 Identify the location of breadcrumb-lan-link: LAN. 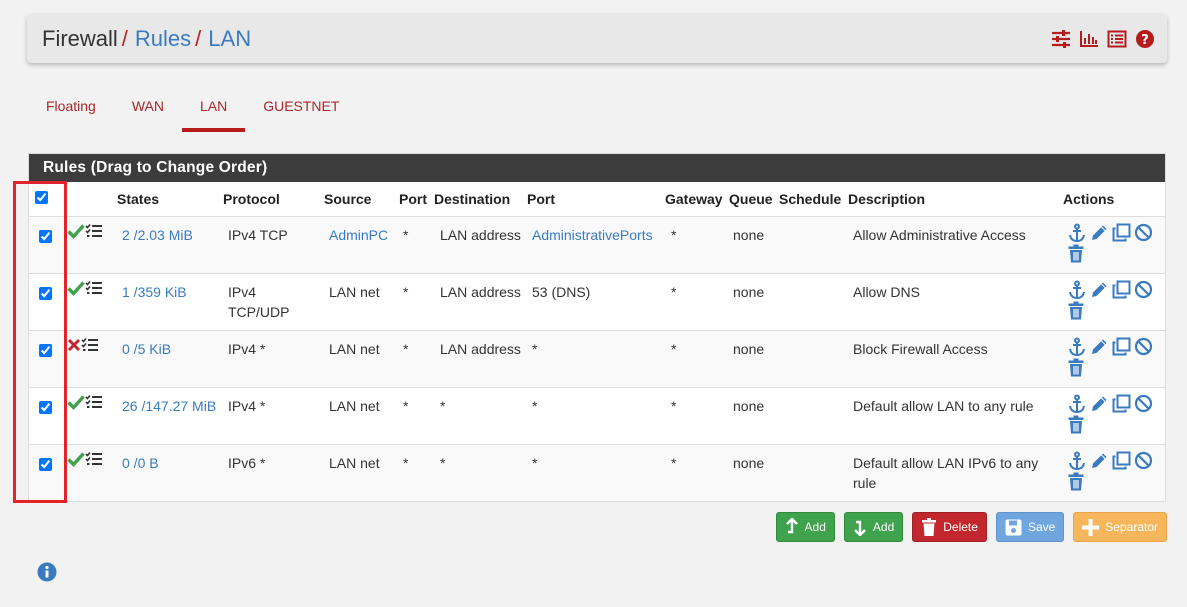
(229, 39).